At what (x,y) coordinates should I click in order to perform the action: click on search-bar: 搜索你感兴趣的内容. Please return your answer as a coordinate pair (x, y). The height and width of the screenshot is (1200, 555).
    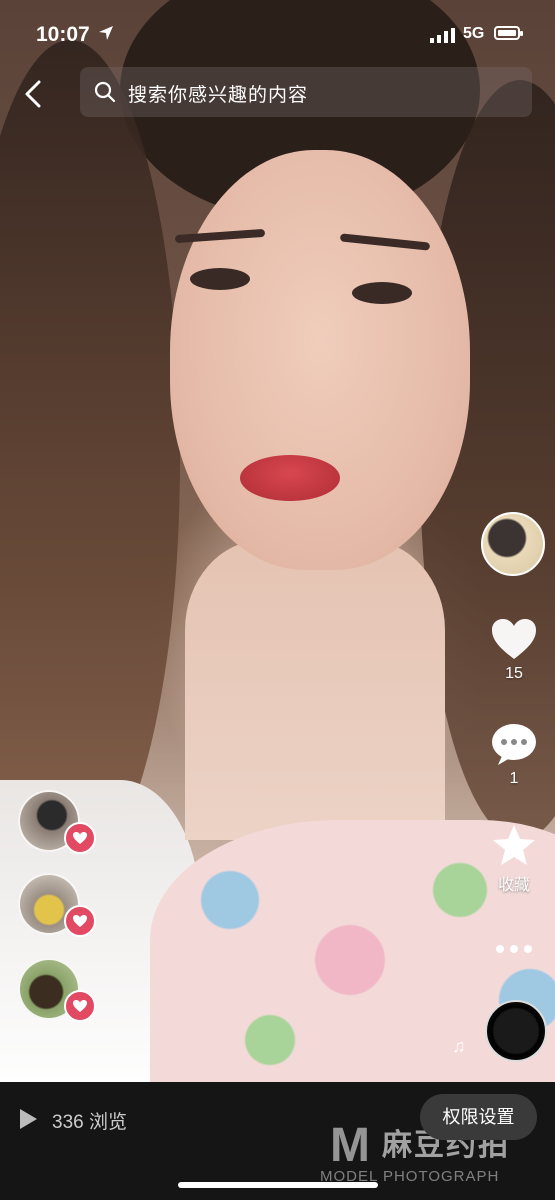
    Looking at the image, I should click on (306, 92).